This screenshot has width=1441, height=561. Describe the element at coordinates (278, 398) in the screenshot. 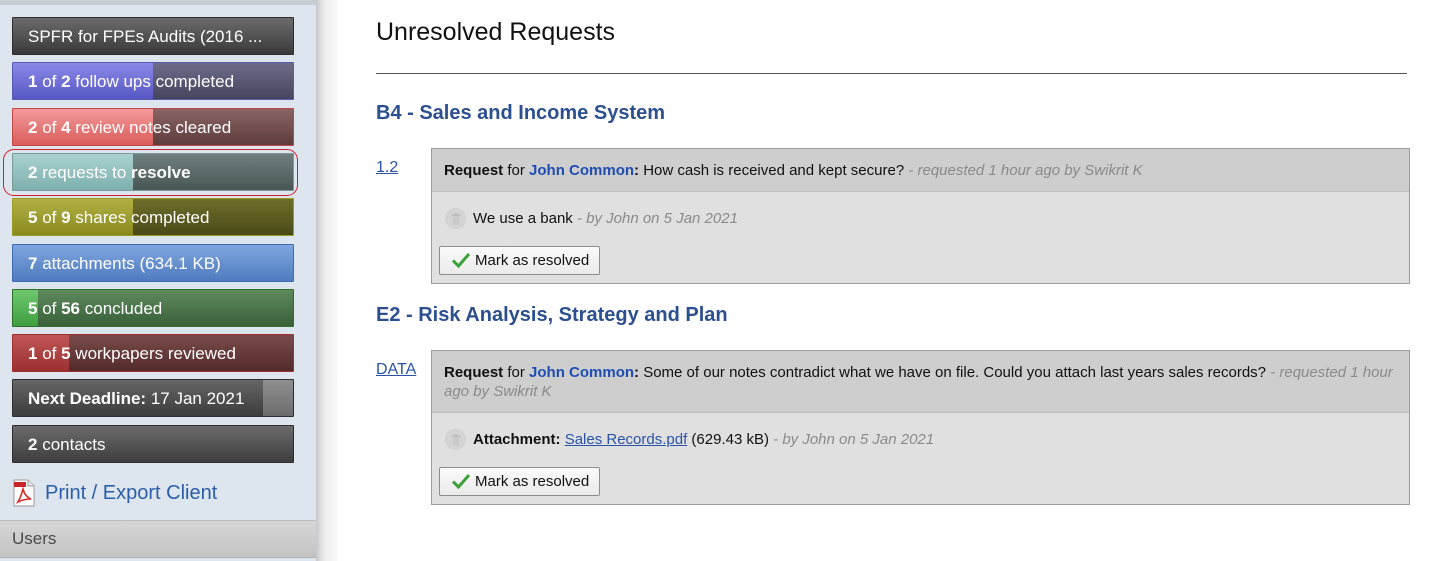

I see `deadline-remaining-bar` at that location.